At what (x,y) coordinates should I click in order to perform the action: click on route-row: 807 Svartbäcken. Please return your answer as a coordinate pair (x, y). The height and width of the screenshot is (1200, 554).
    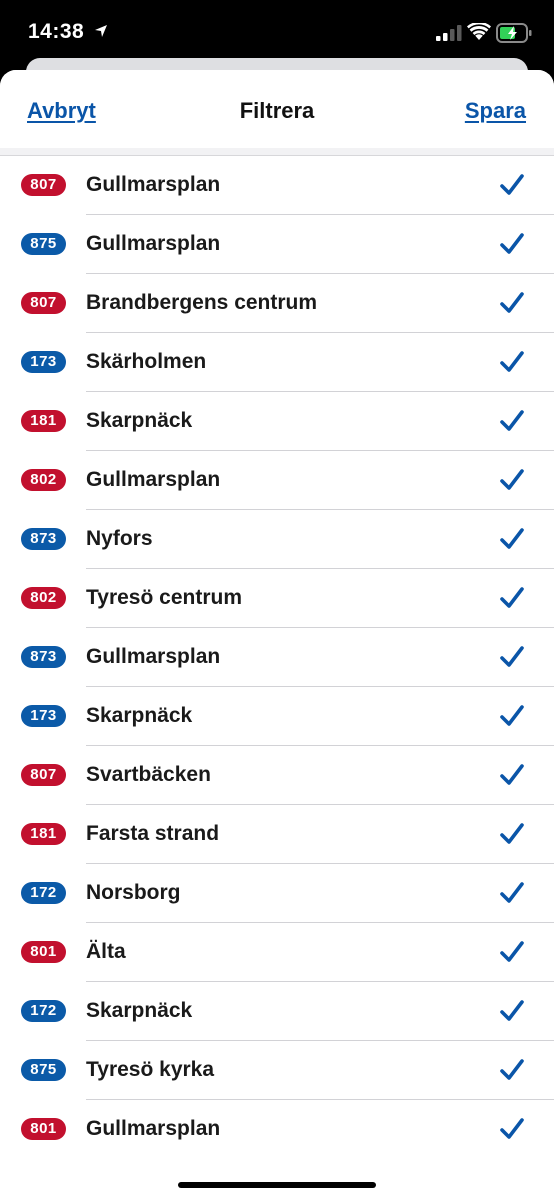
    Looking at the image, I should click on (277, 775).